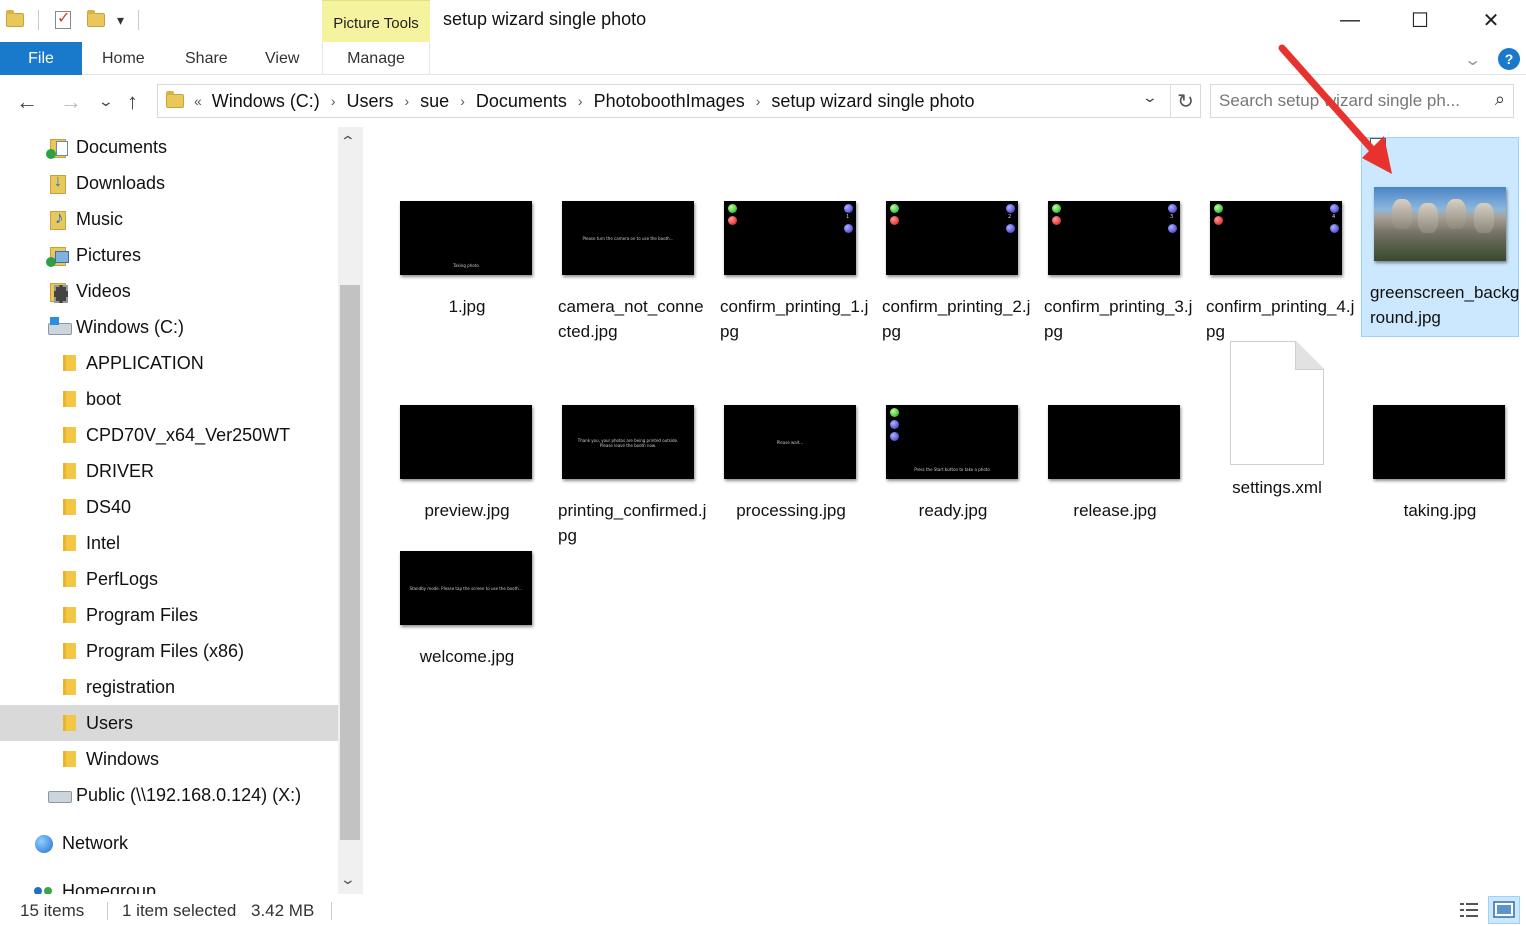 The height and width of the screenshot is (926, 1526). Describe the element at coordinates (122, 578) in the screenshot. I see `nav-item-label: PerfLogs` at that location.